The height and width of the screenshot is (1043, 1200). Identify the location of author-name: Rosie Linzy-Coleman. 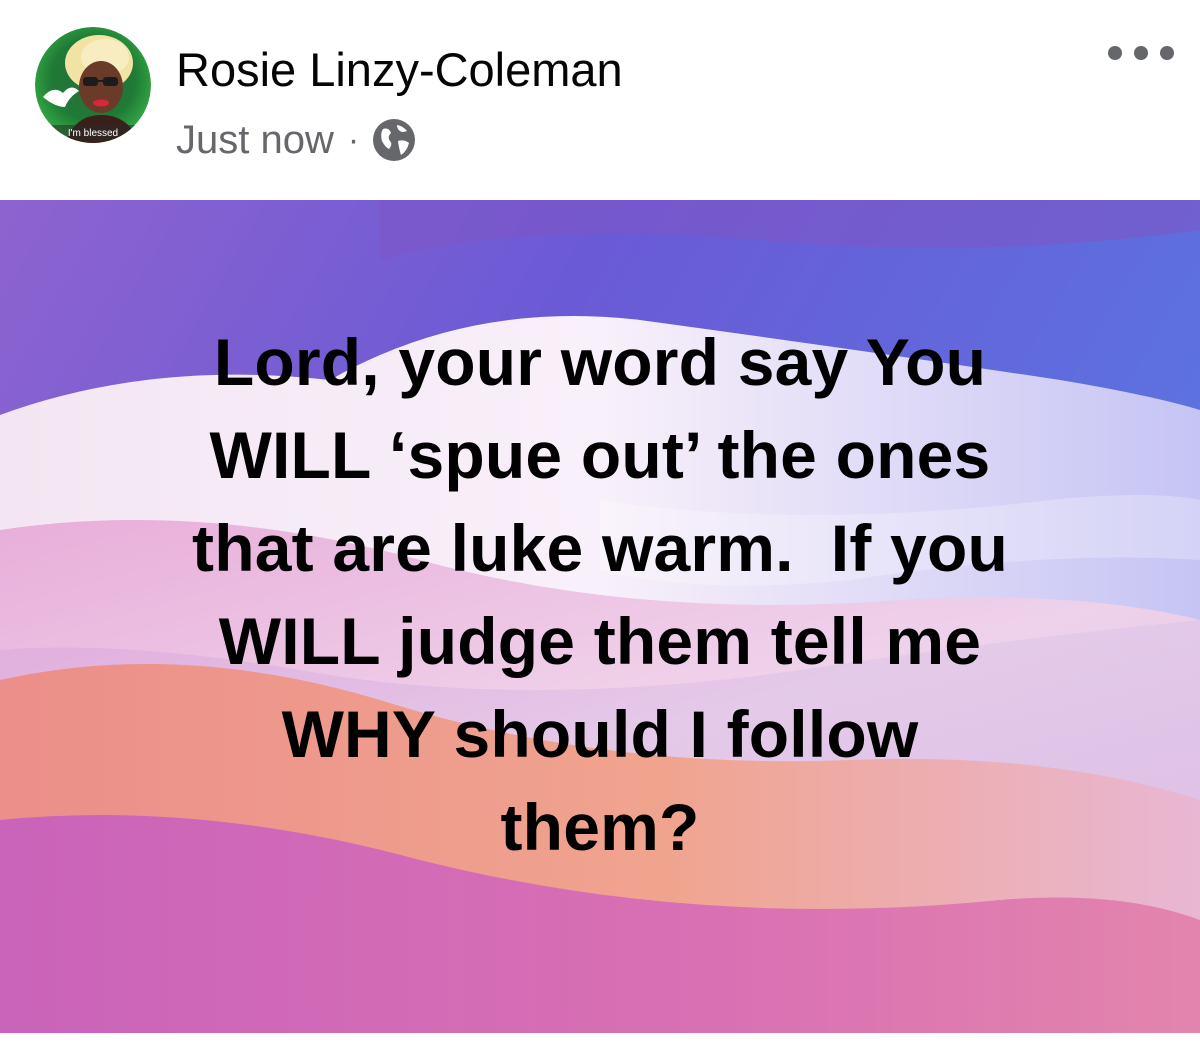
(399, 70).